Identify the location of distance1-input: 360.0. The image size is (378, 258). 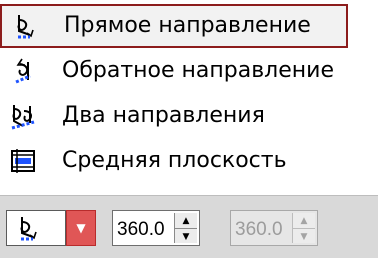
(141, 230).